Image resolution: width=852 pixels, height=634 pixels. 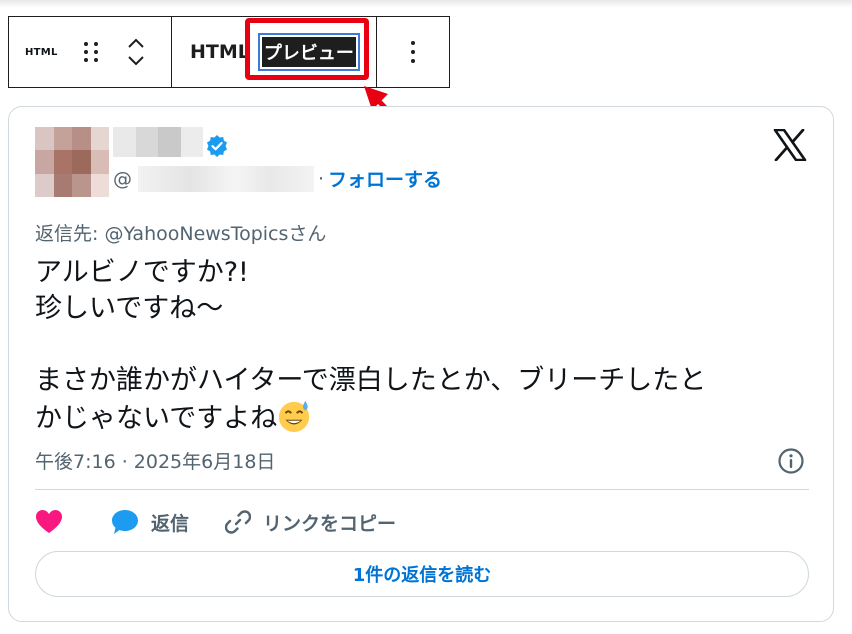 I want to click on handle-prefix: @, so click(x=122, y=178).